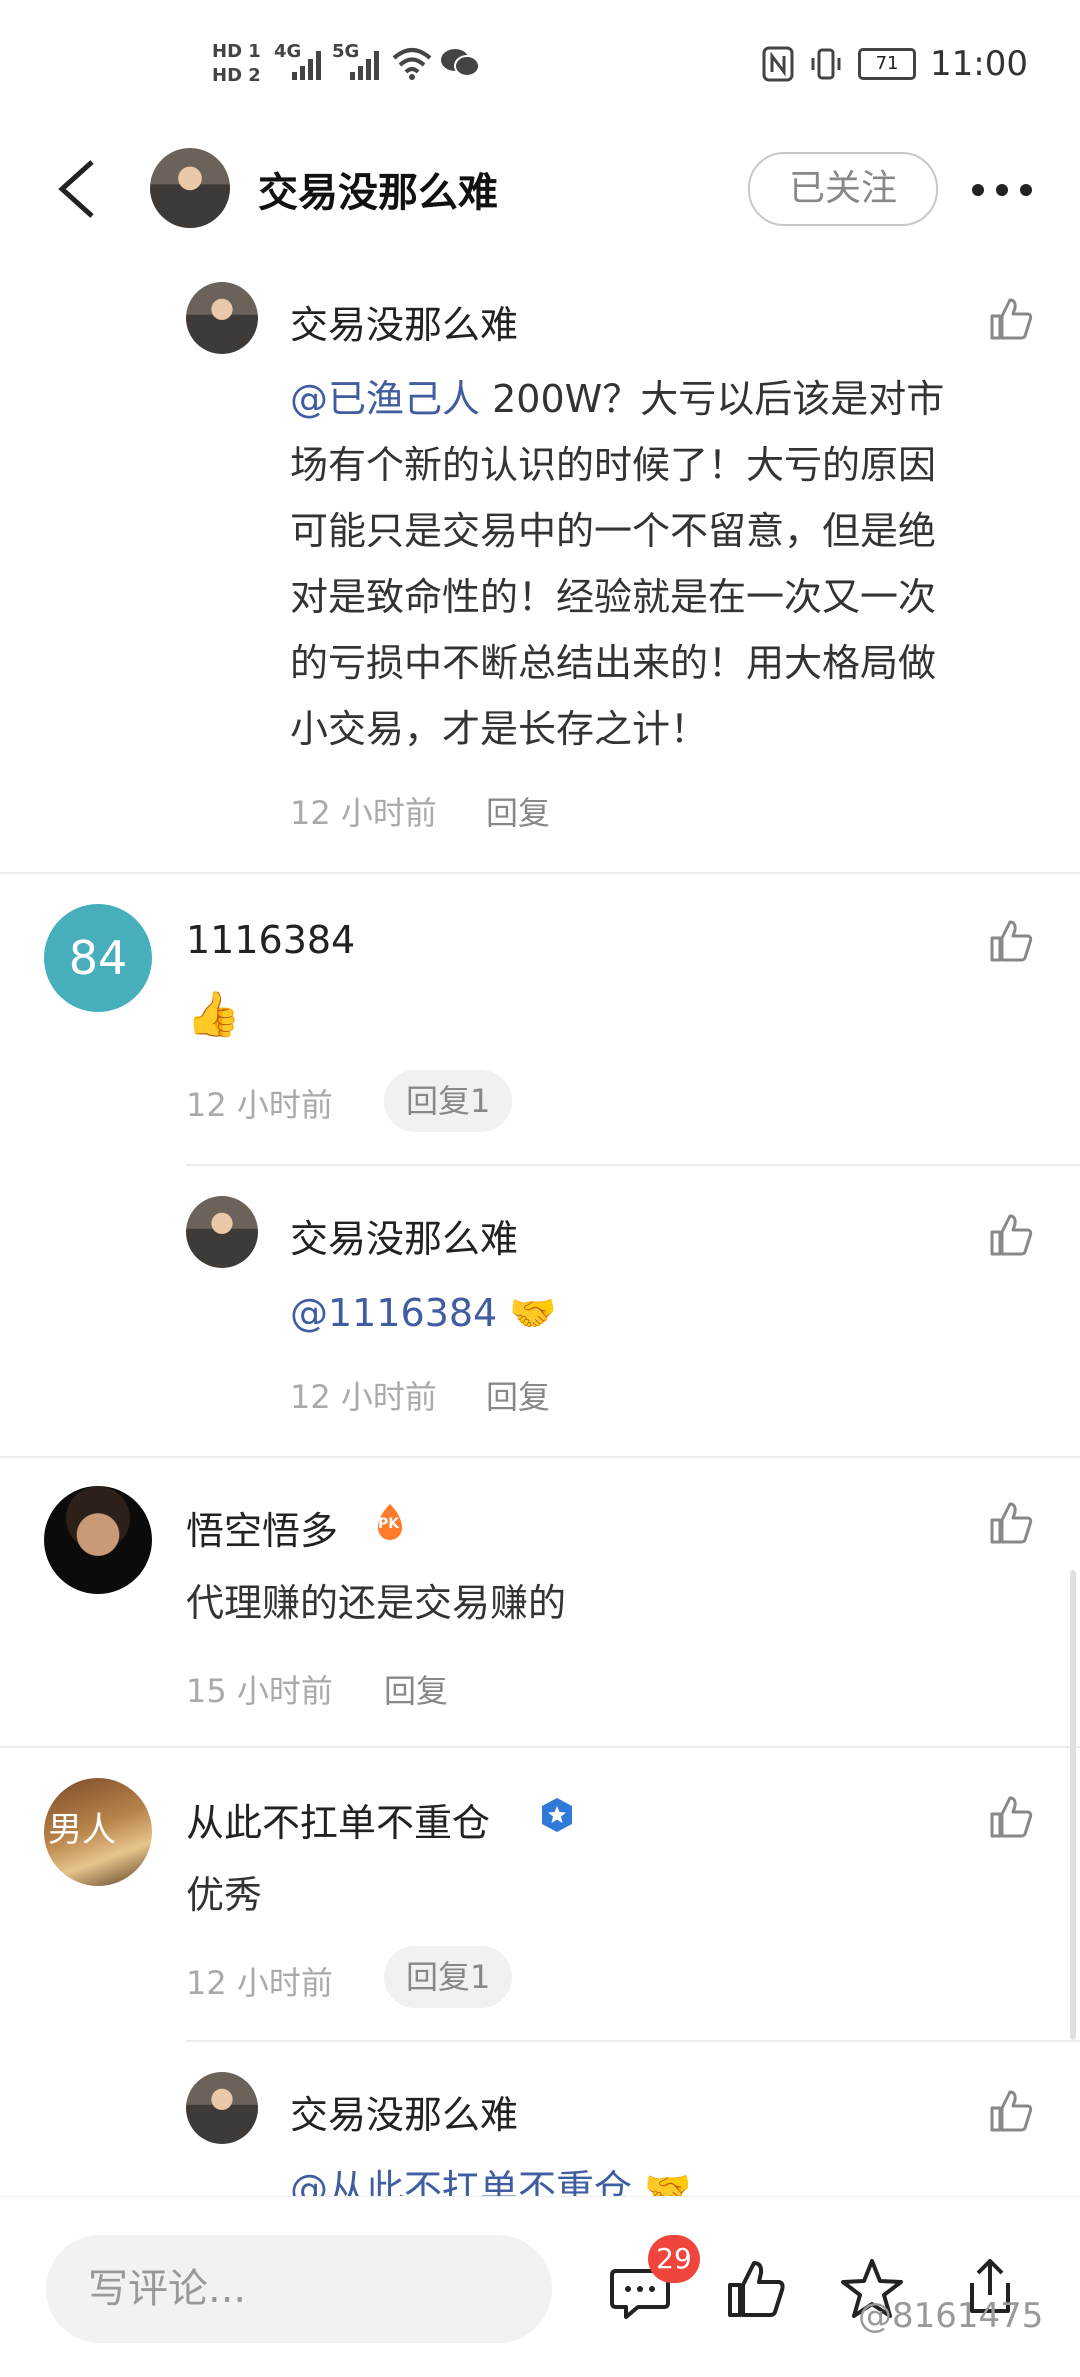  Describe the element at coordinates (1073, 1805) in the screenshot. I see `scrollbar` at that location.